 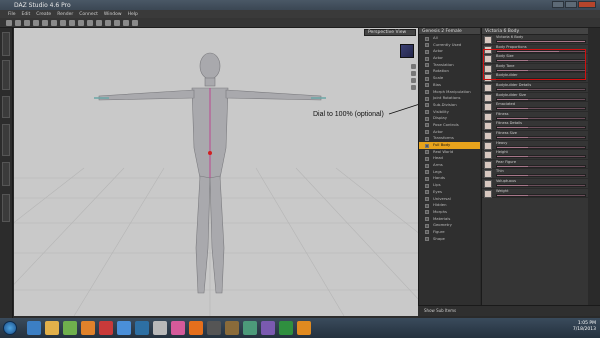 What do you see at coordinates (160, 328) in the screenshot?
I see `notepad-icon` at bounding box center [160, 328].